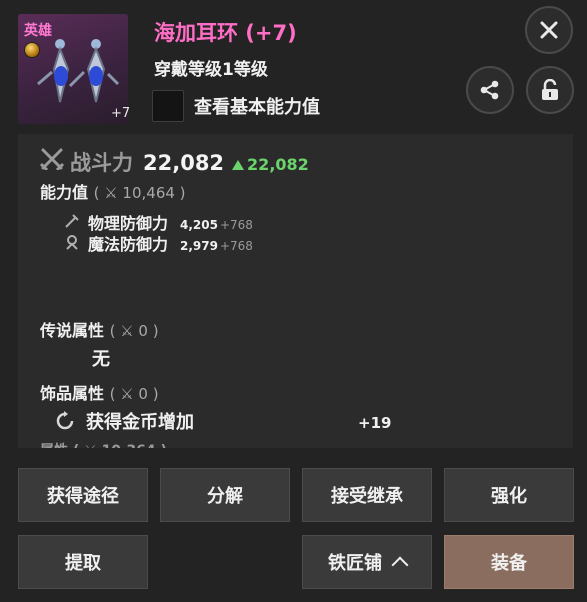 The width and height of the screenshot is (587, 602). I want to click on legend-attr-label: 传说属性, so click(72, 330).